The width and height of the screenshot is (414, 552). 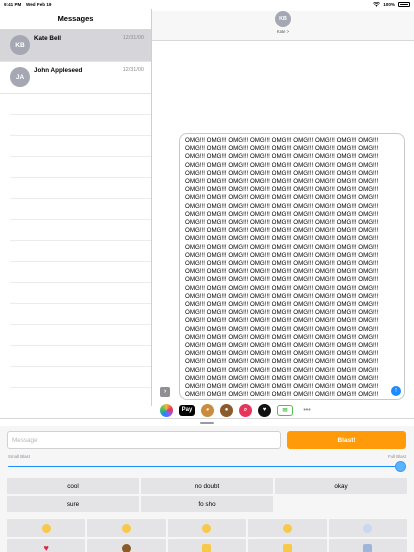 I want to click on blast-button: Blast!, so click(x=346, y=440).